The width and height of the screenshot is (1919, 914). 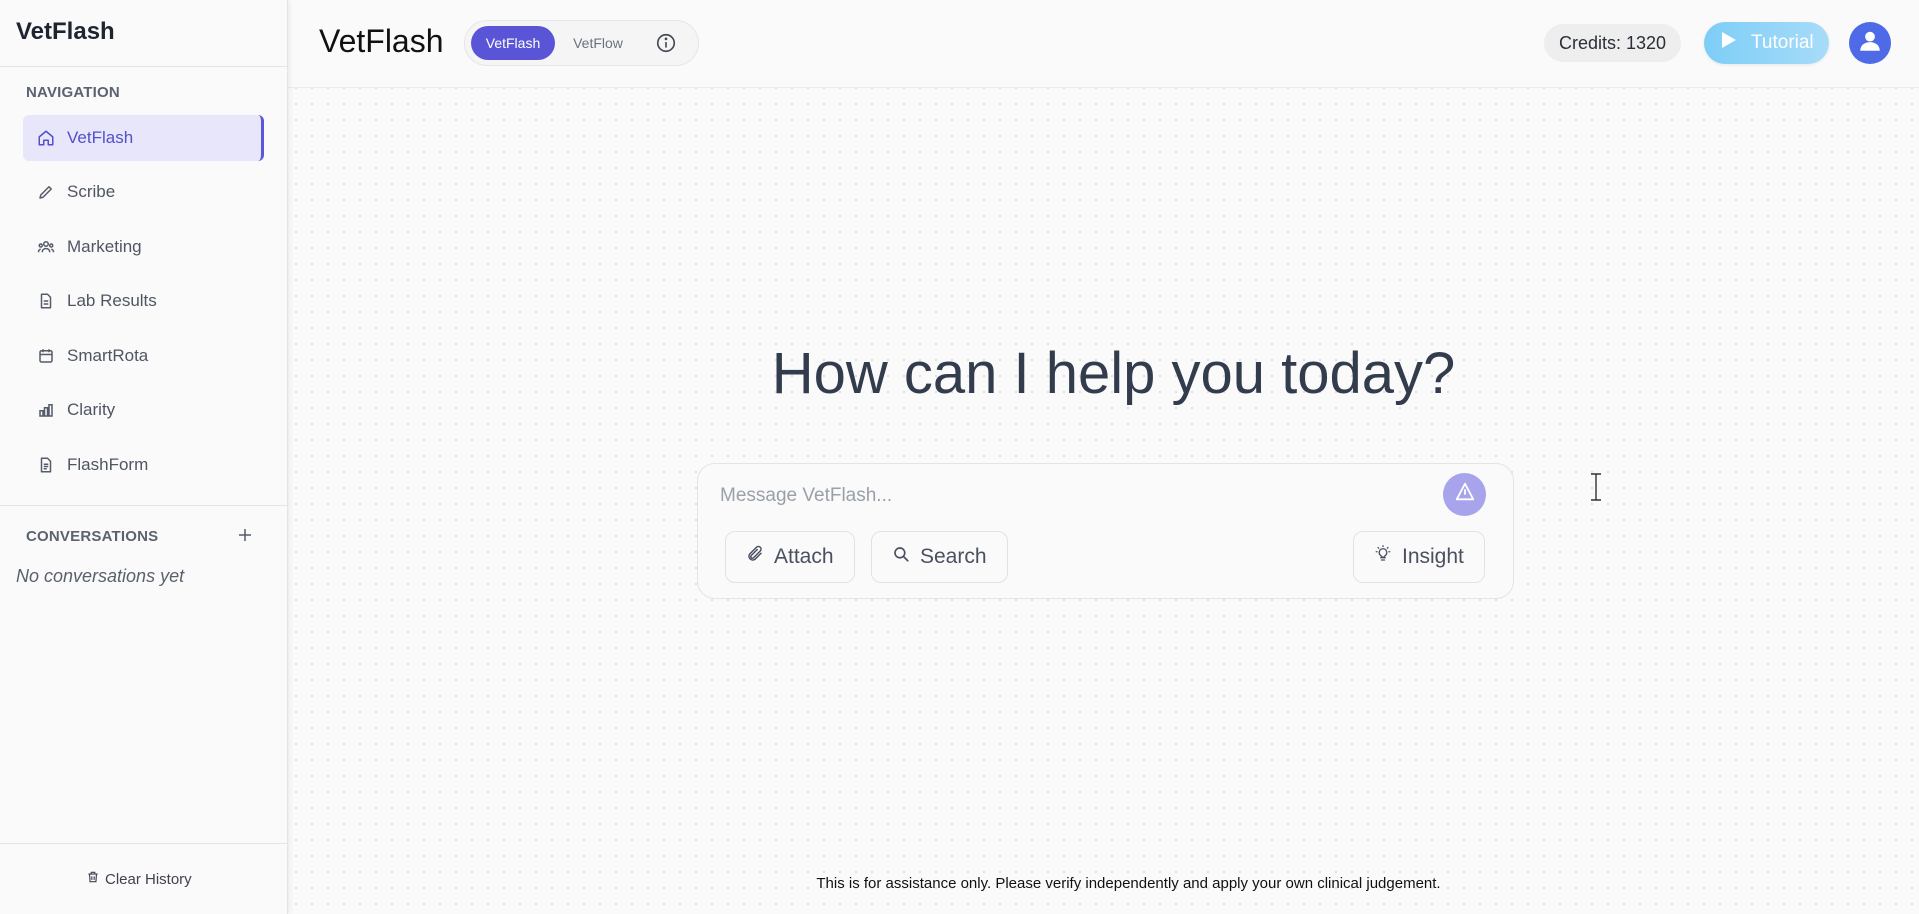 I want to click on clear-history-label: Clear History, so click(x=148, y=879).